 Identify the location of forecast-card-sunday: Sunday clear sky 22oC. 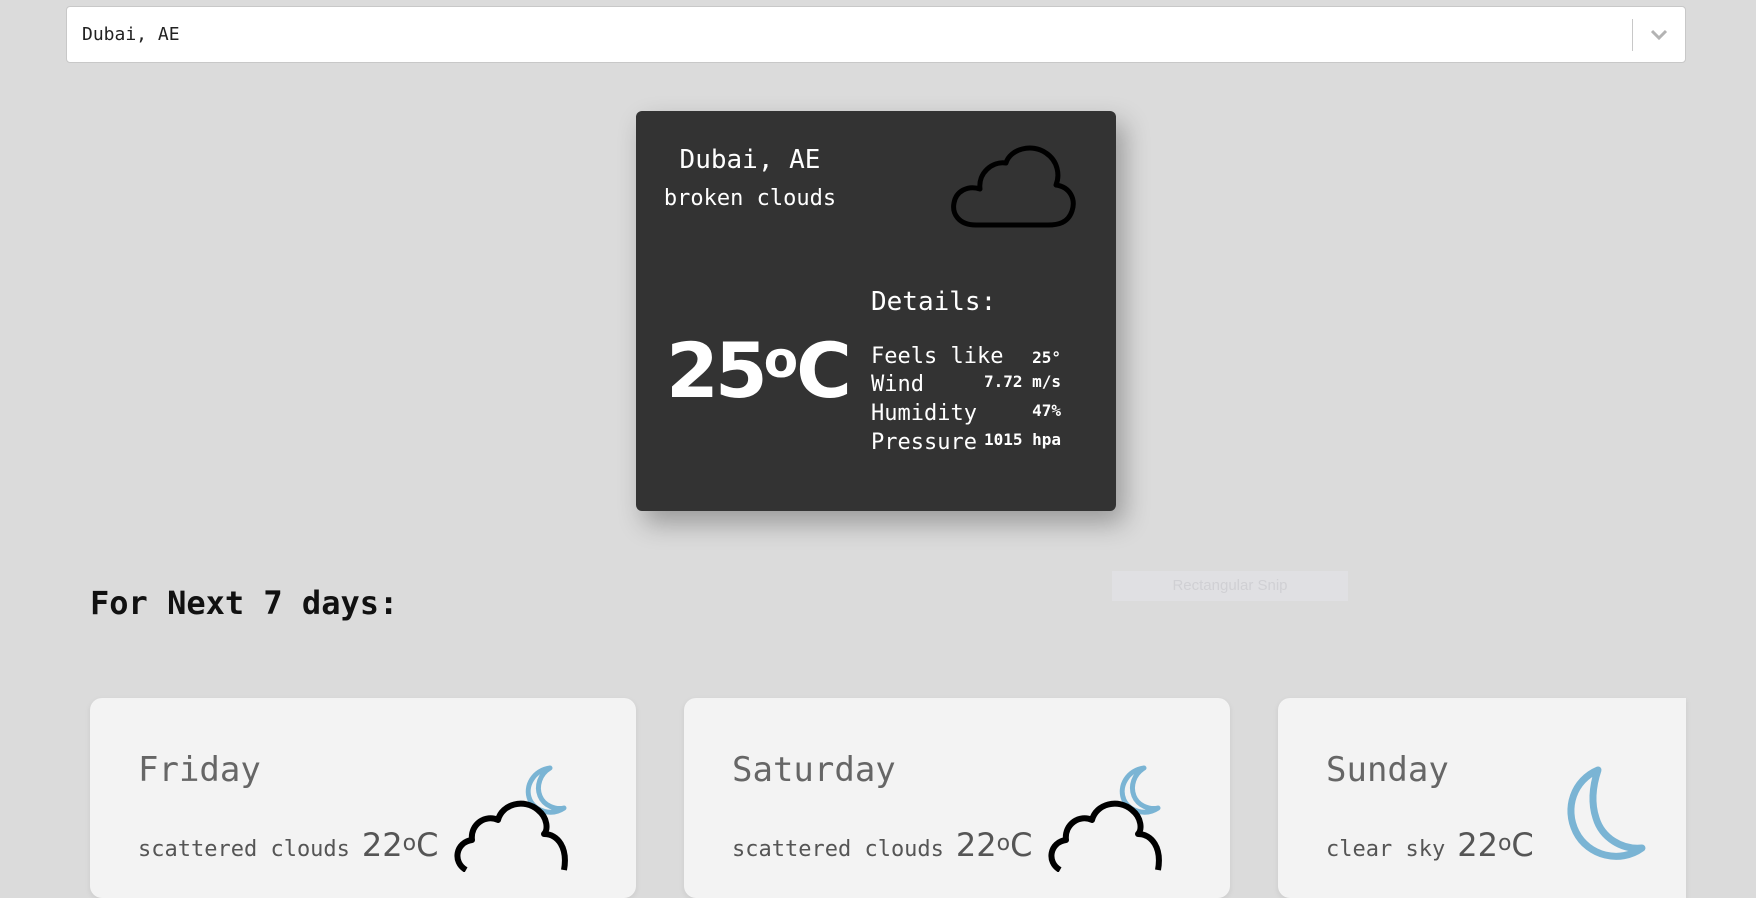
(1482, 798).